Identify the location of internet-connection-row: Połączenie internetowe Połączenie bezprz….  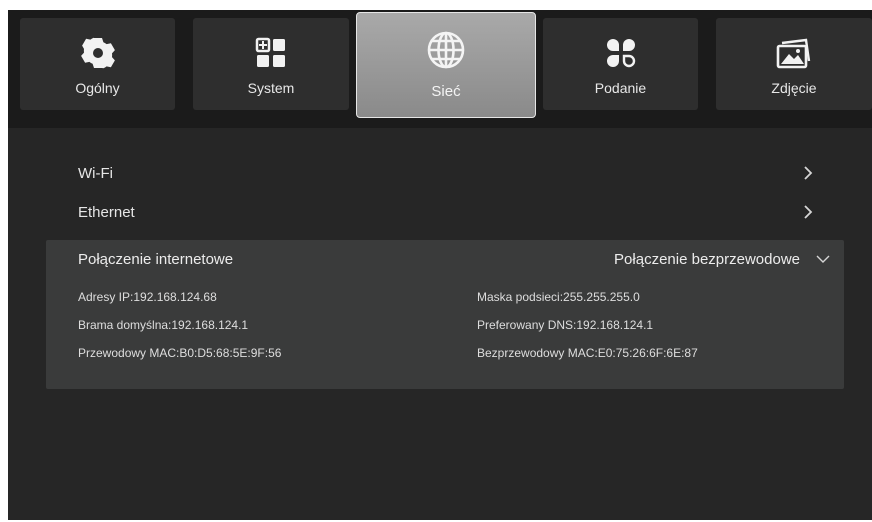
(454, 259).